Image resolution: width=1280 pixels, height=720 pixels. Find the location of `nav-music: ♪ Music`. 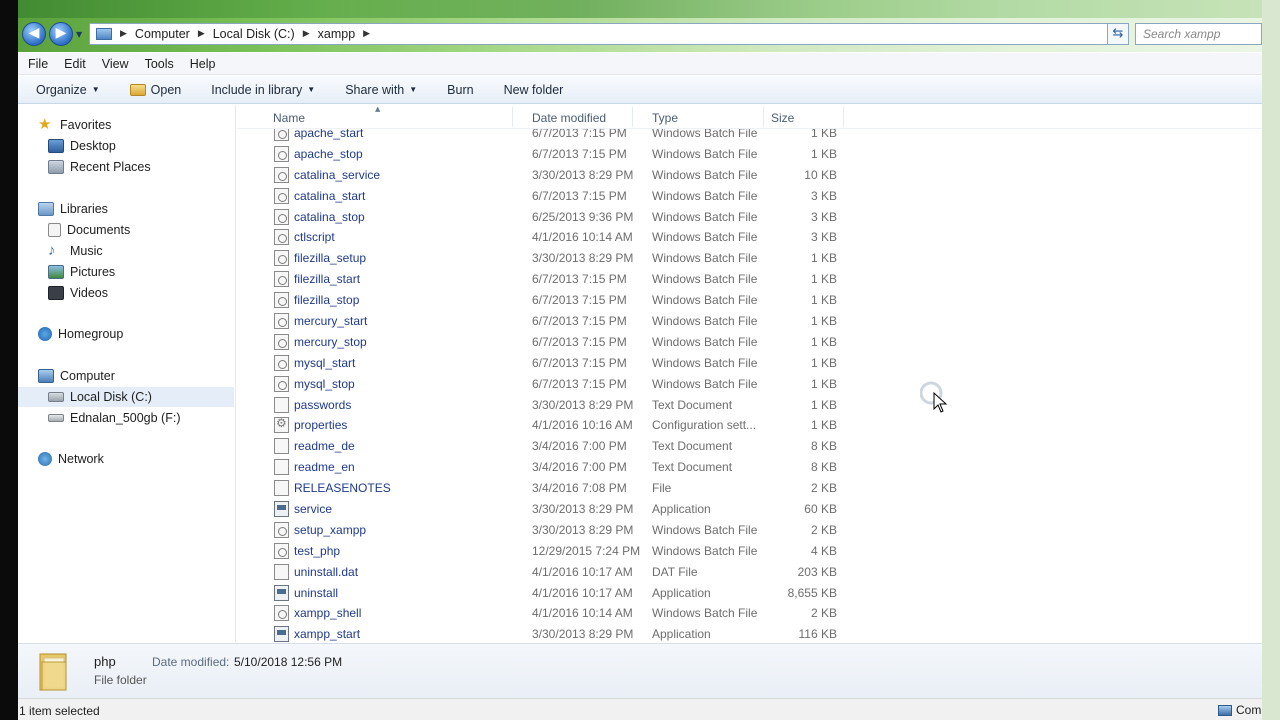

nav-music: ♪ Music is located at coordinates (75, 251).